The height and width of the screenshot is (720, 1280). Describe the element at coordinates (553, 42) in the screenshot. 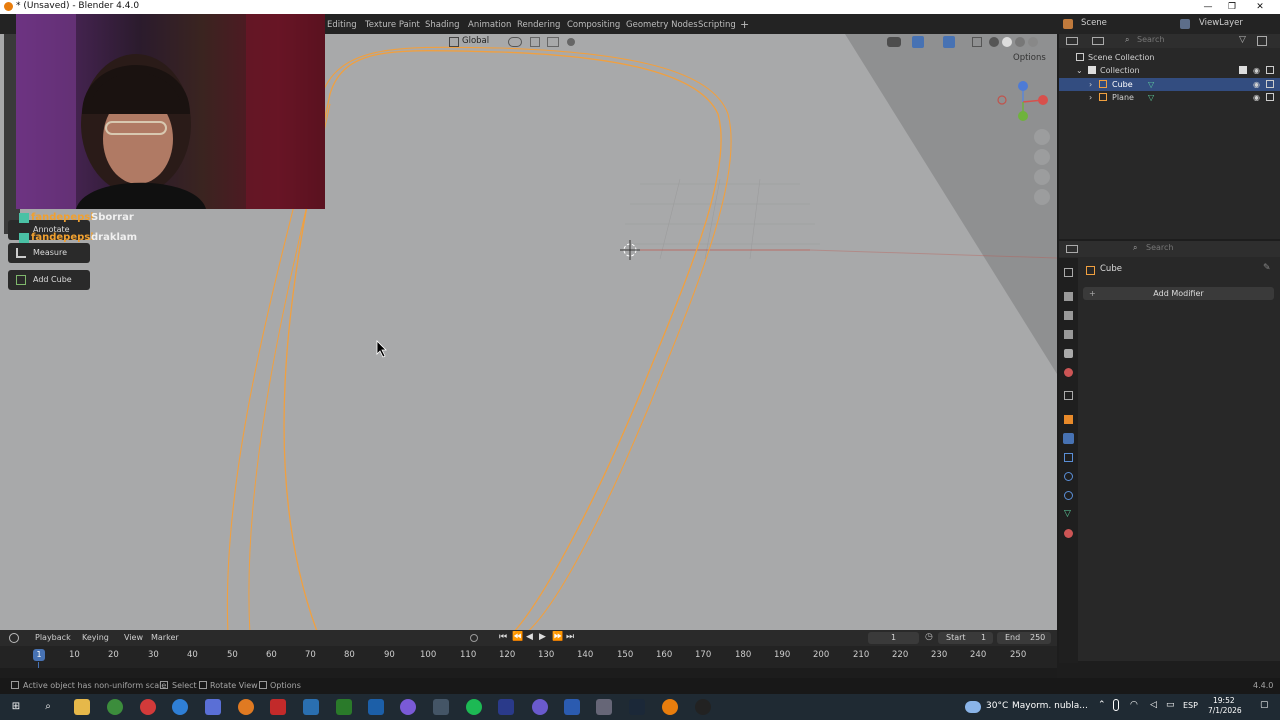

I see `snap-target-icon` at that location.